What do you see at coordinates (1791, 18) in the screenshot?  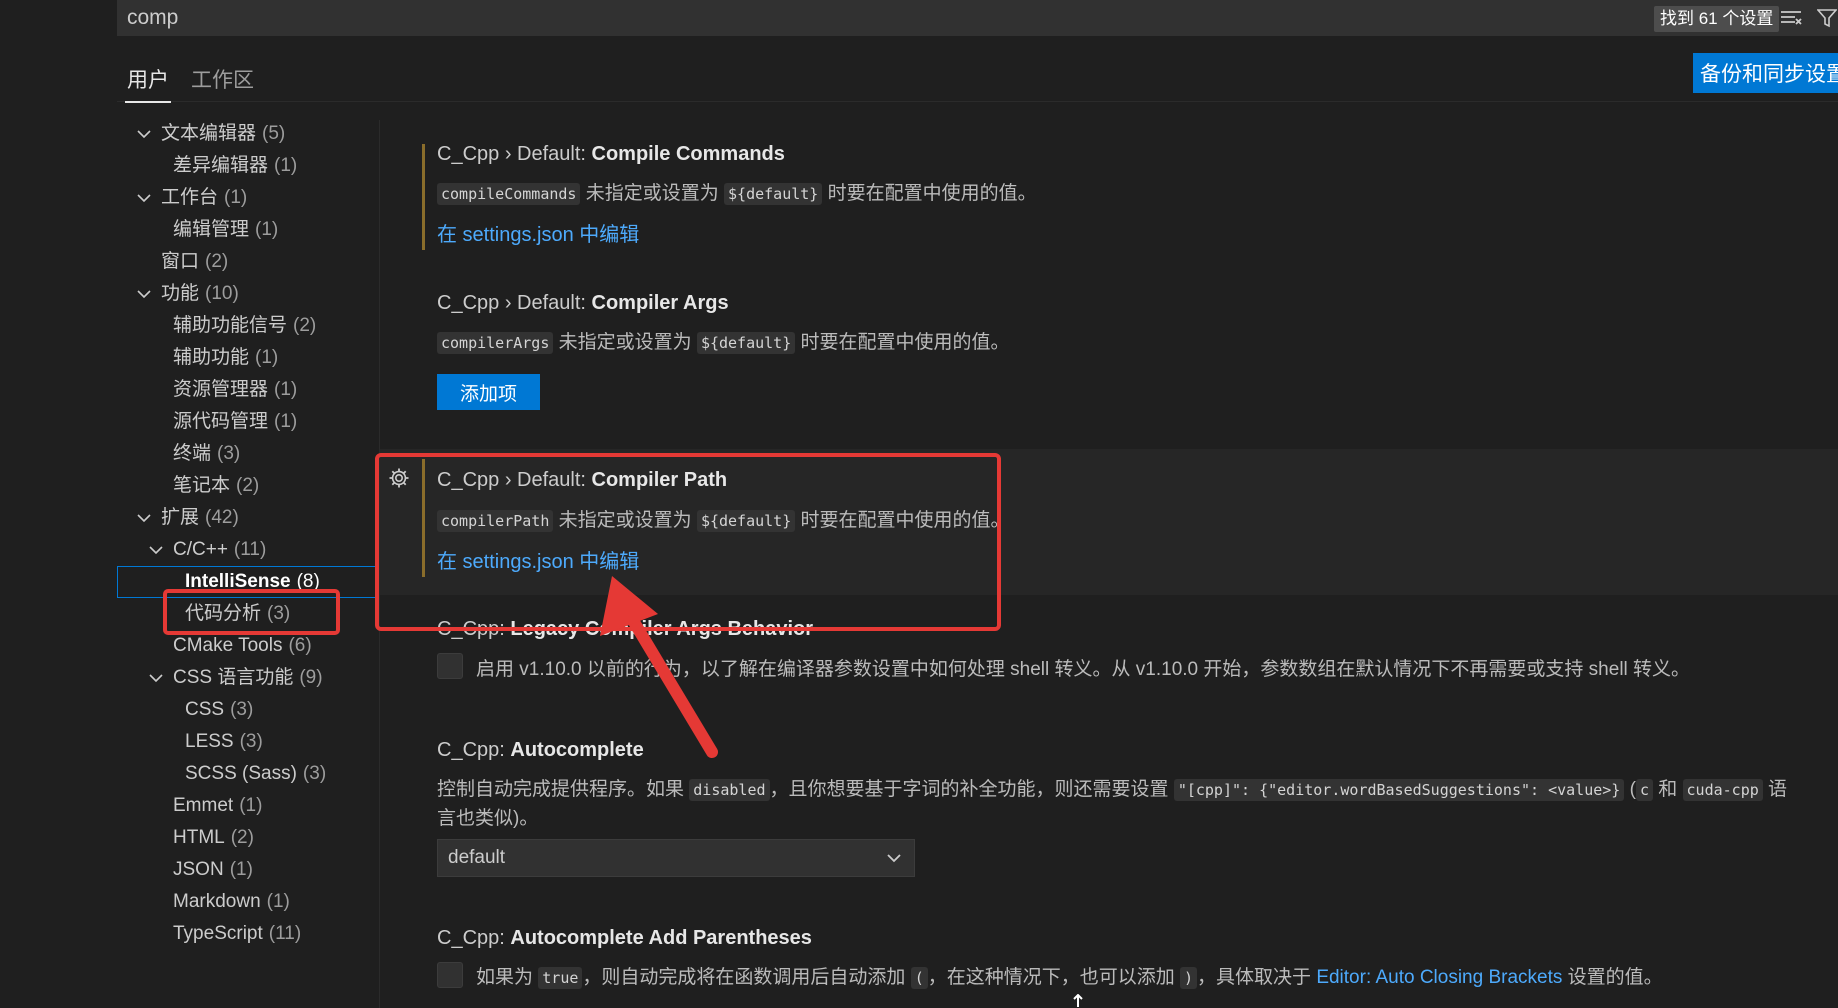 I see `clear-filter-icon` at bounding box center [1791, 18].